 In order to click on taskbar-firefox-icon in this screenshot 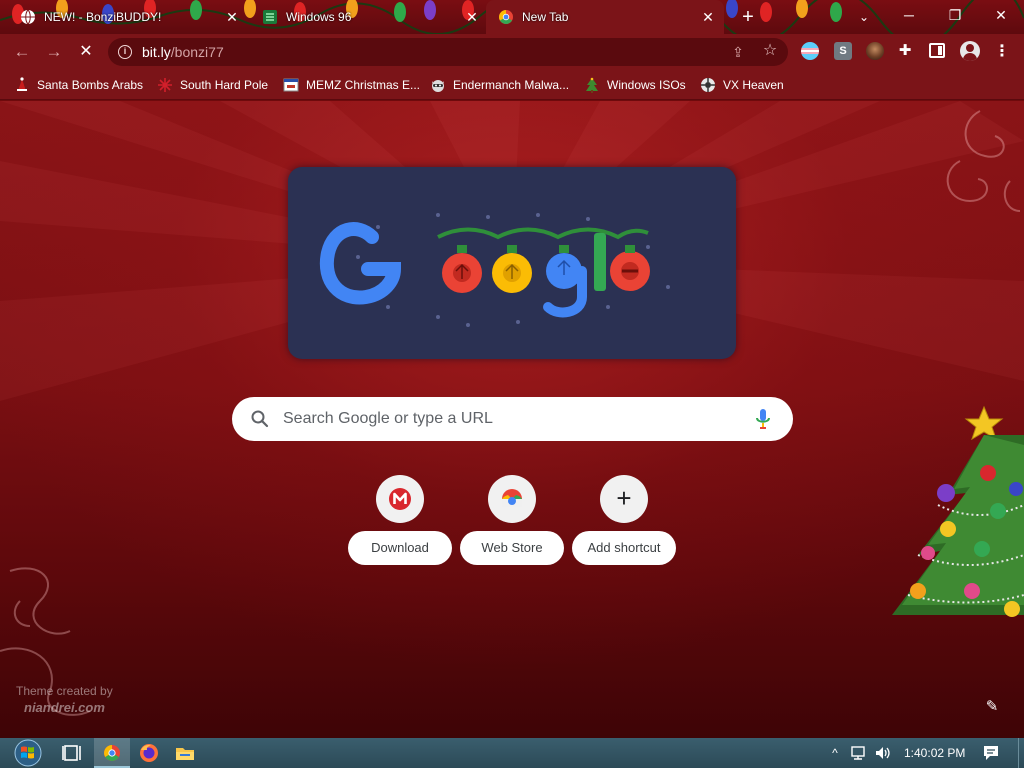, I will do `click(149, 753)`.